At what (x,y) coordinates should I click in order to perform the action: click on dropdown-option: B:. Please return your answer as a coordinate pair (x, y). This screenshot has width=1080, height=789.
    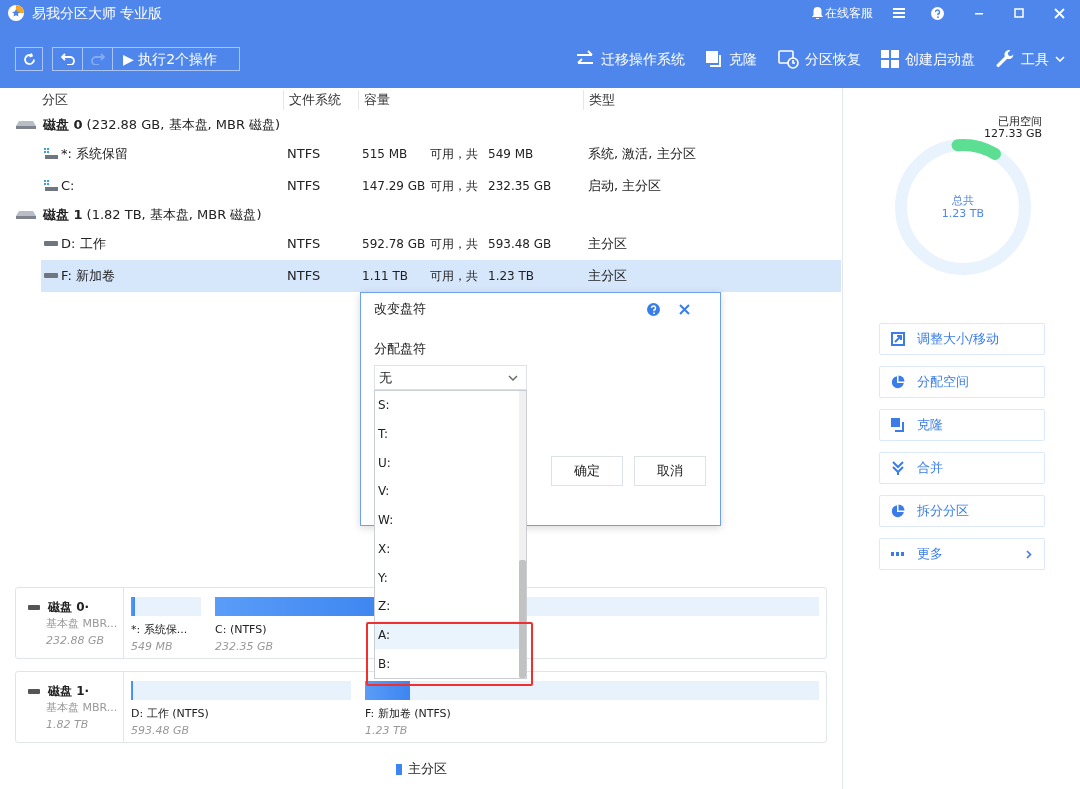
    Looking at the image, I should click on (447, 664).